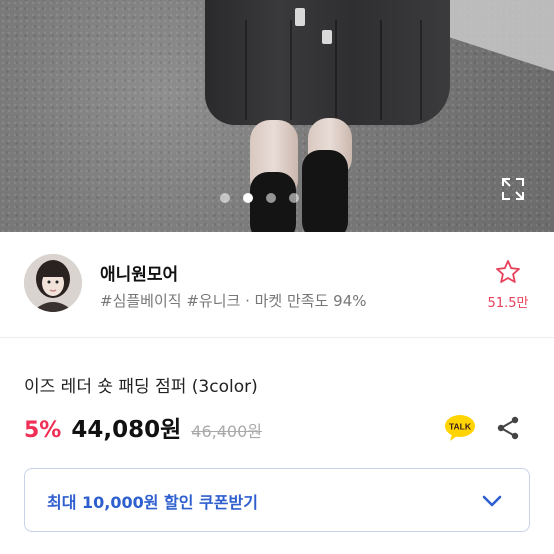 The height and width of the screenshot is (554, 554). I want to click on price-row: 5% 44,080원 46,400원, so click(143, 426).